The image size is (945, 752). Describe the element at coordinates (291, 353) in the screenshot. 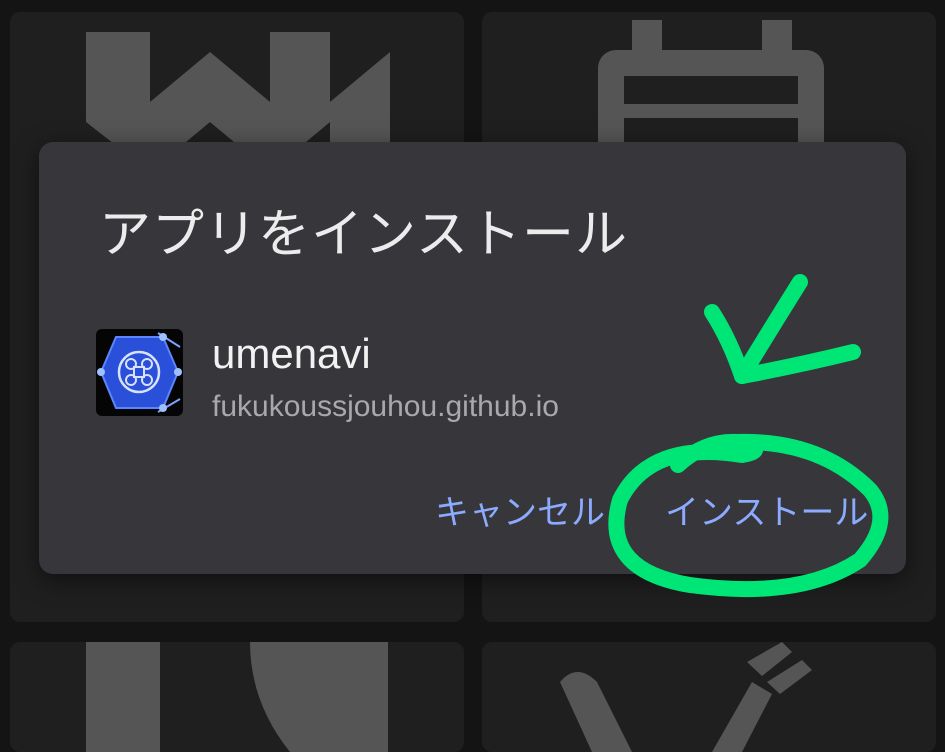

I see `app-name: umenavi` at that location.